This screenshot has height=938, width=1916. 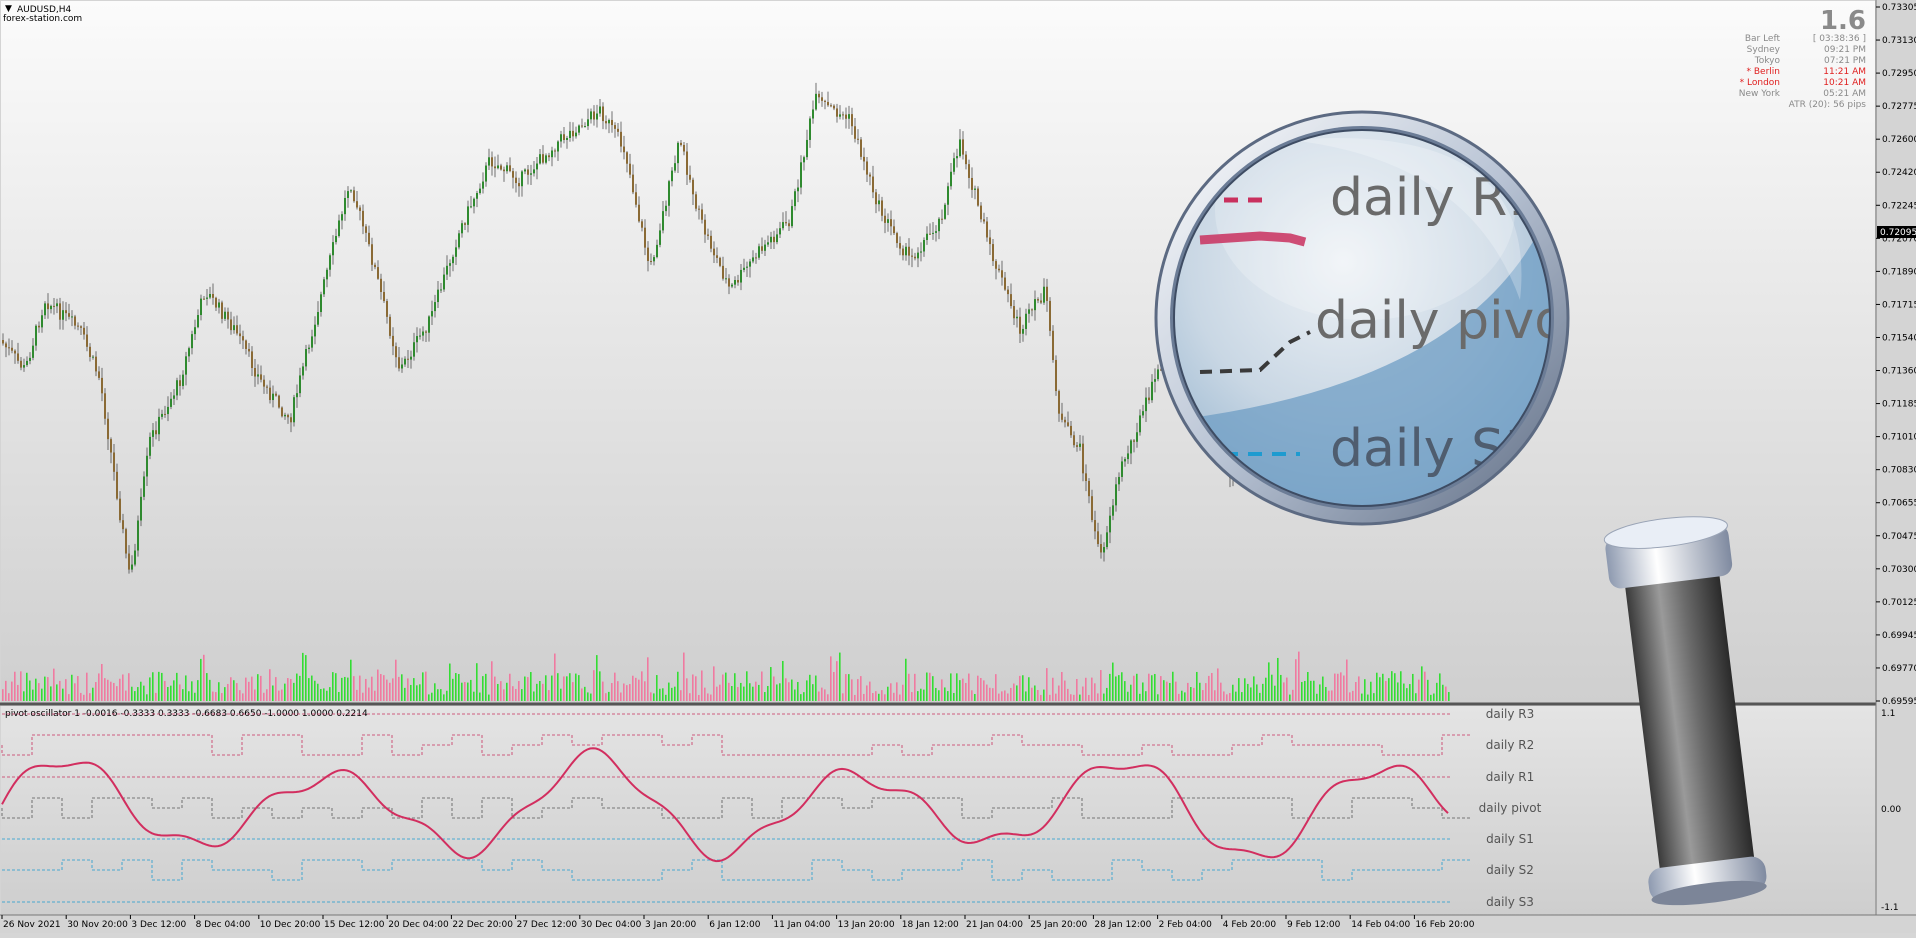 What do you see at coordinates (1763, 72) in the screenshot?
I see `info-label: * Berlin` at bounding box center [1763, 72].